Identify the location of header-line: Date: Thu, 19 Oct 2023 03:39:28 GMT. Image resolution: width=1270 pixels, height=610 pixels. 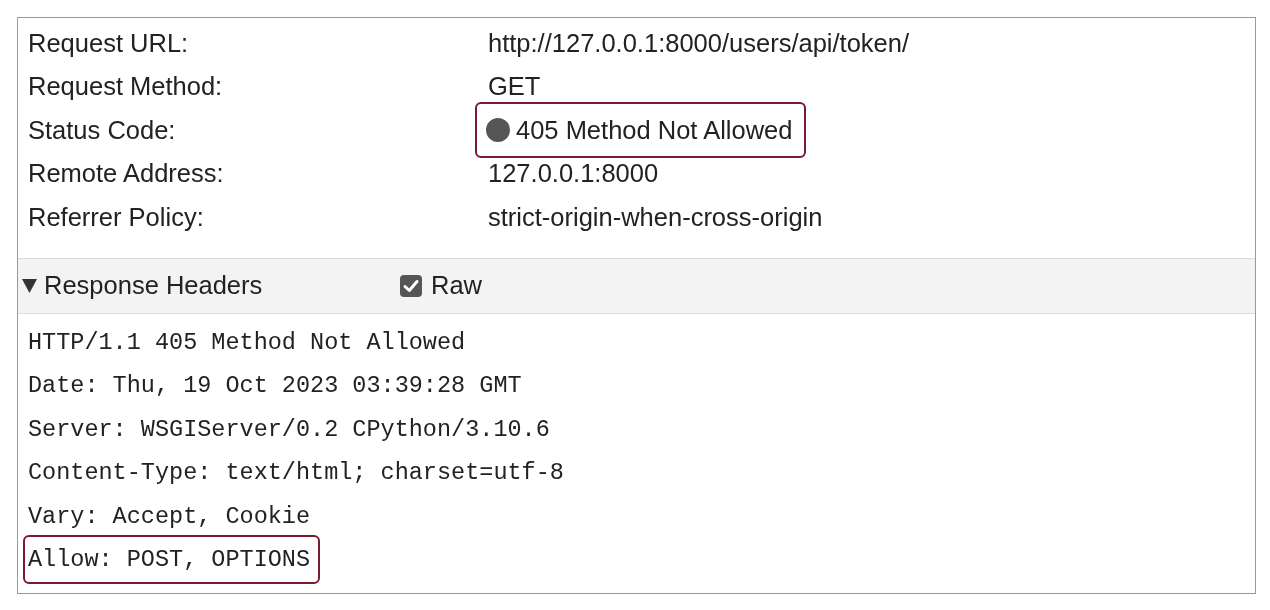
(274, 386).